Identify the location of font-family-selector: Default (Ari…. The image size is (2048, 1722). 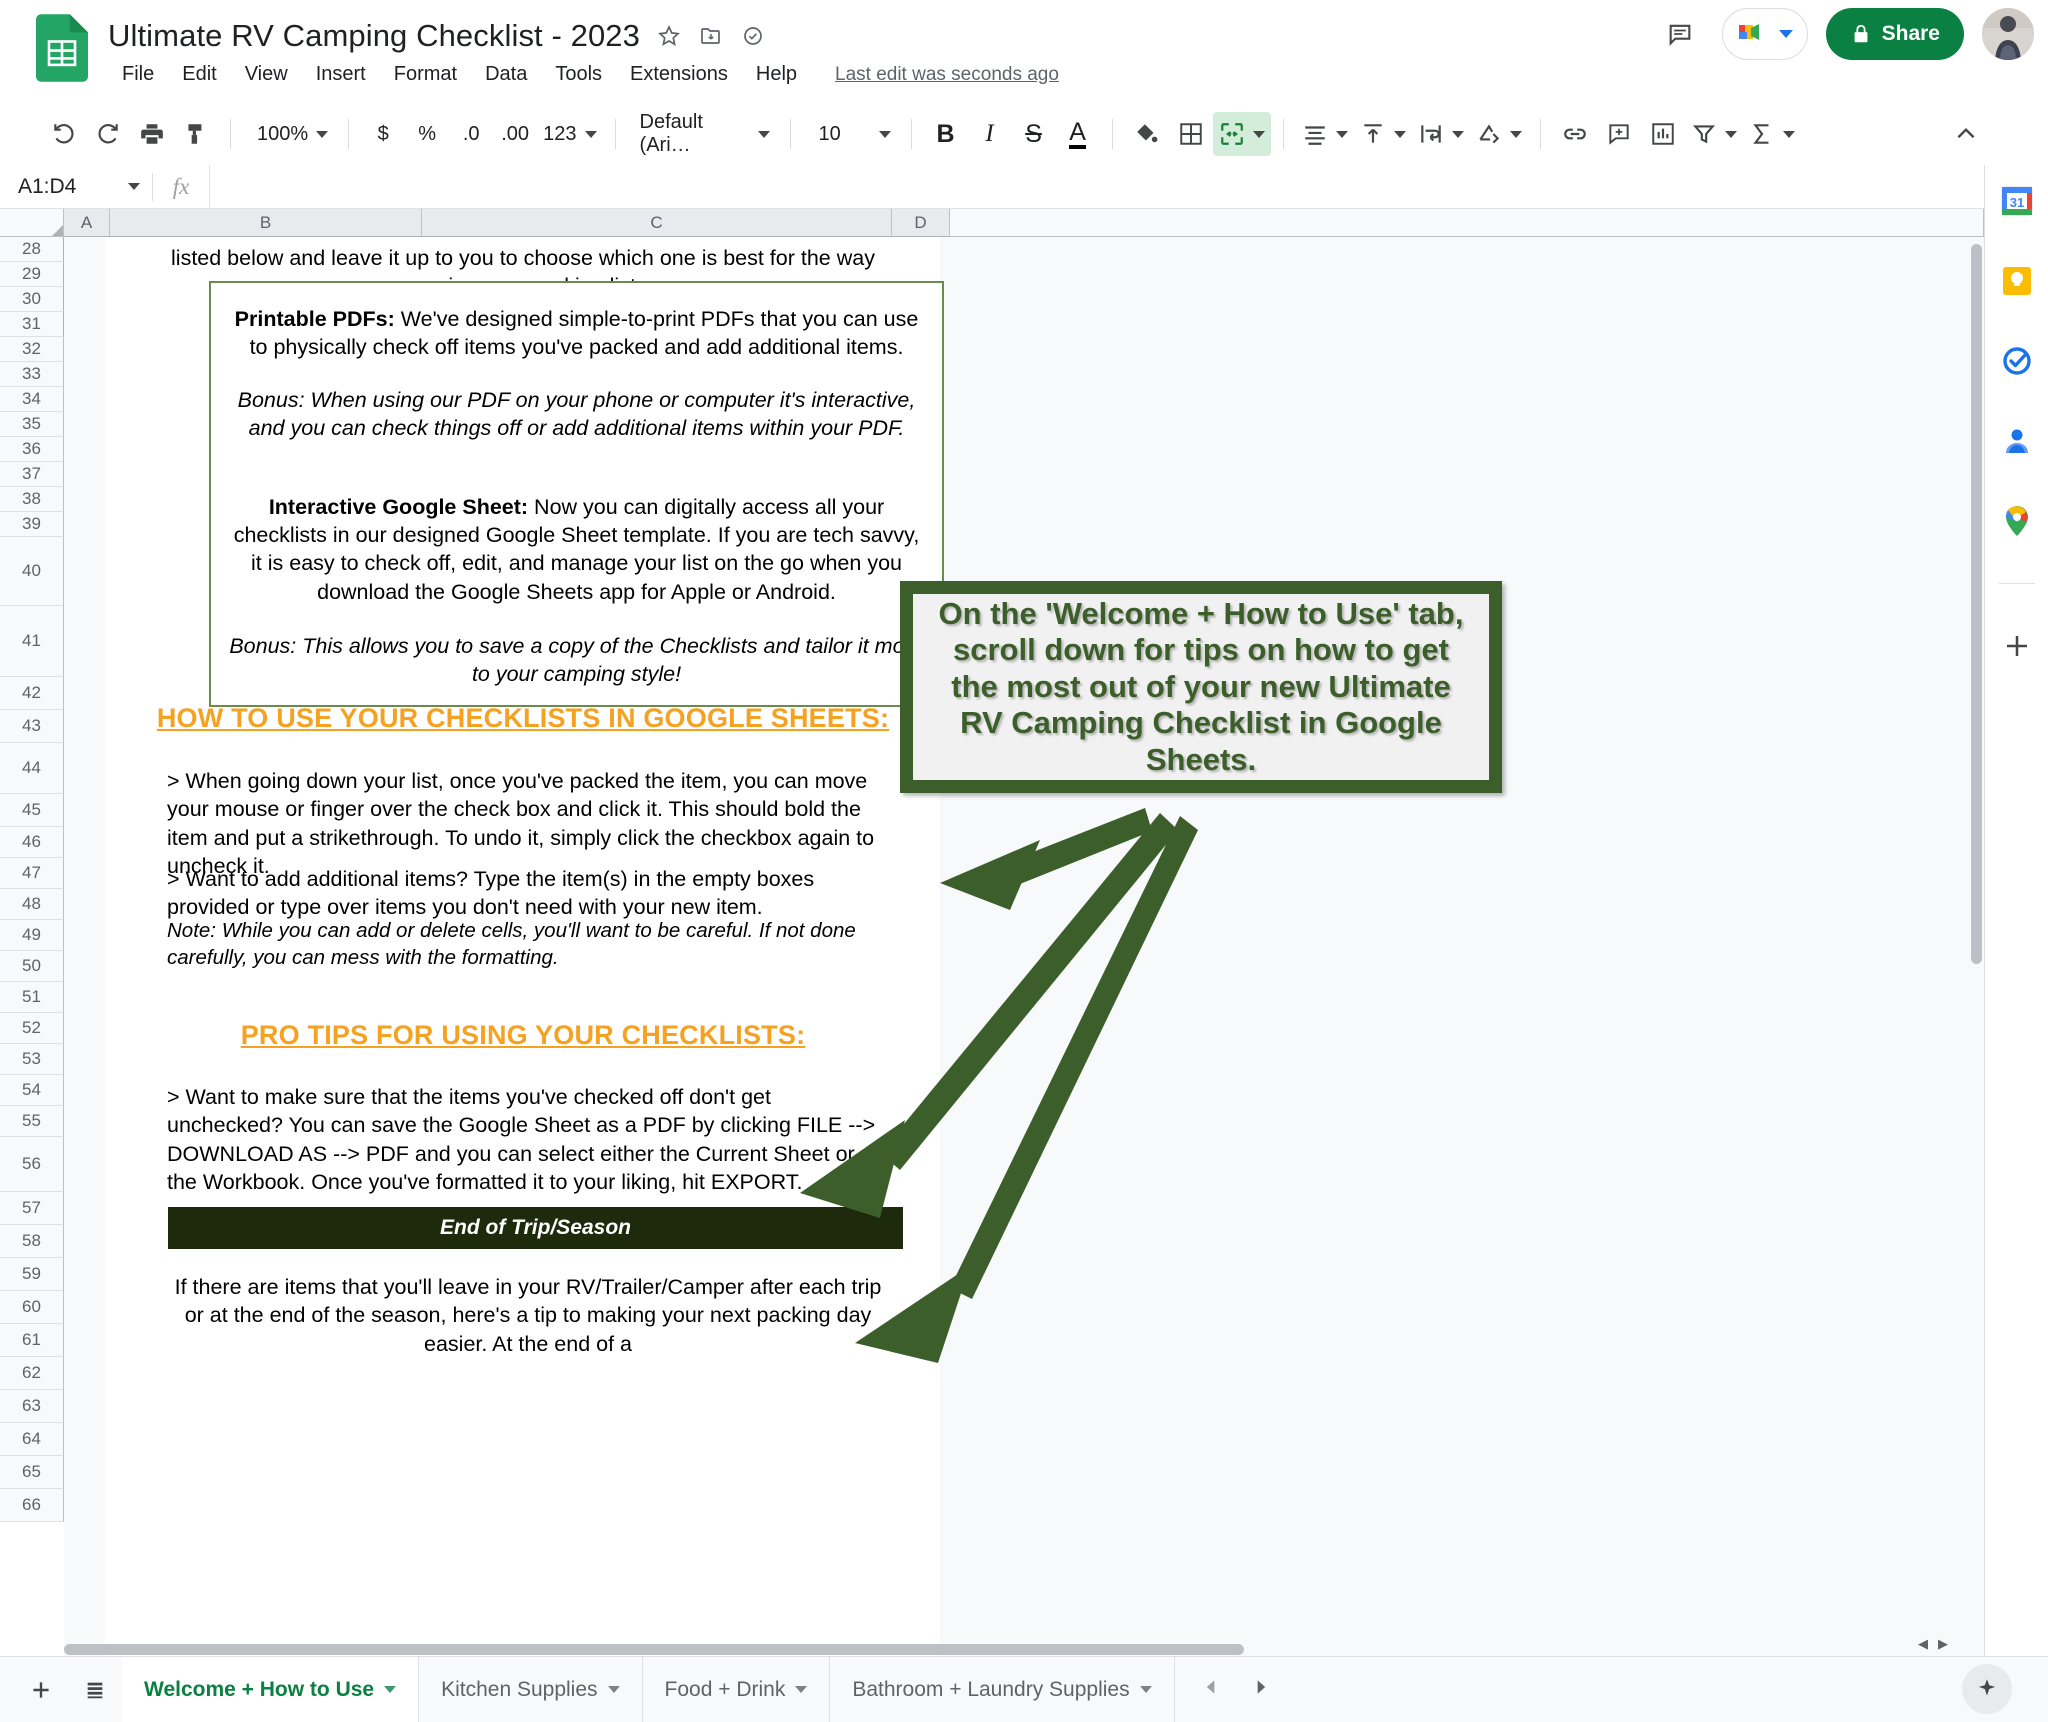
(703, 133).